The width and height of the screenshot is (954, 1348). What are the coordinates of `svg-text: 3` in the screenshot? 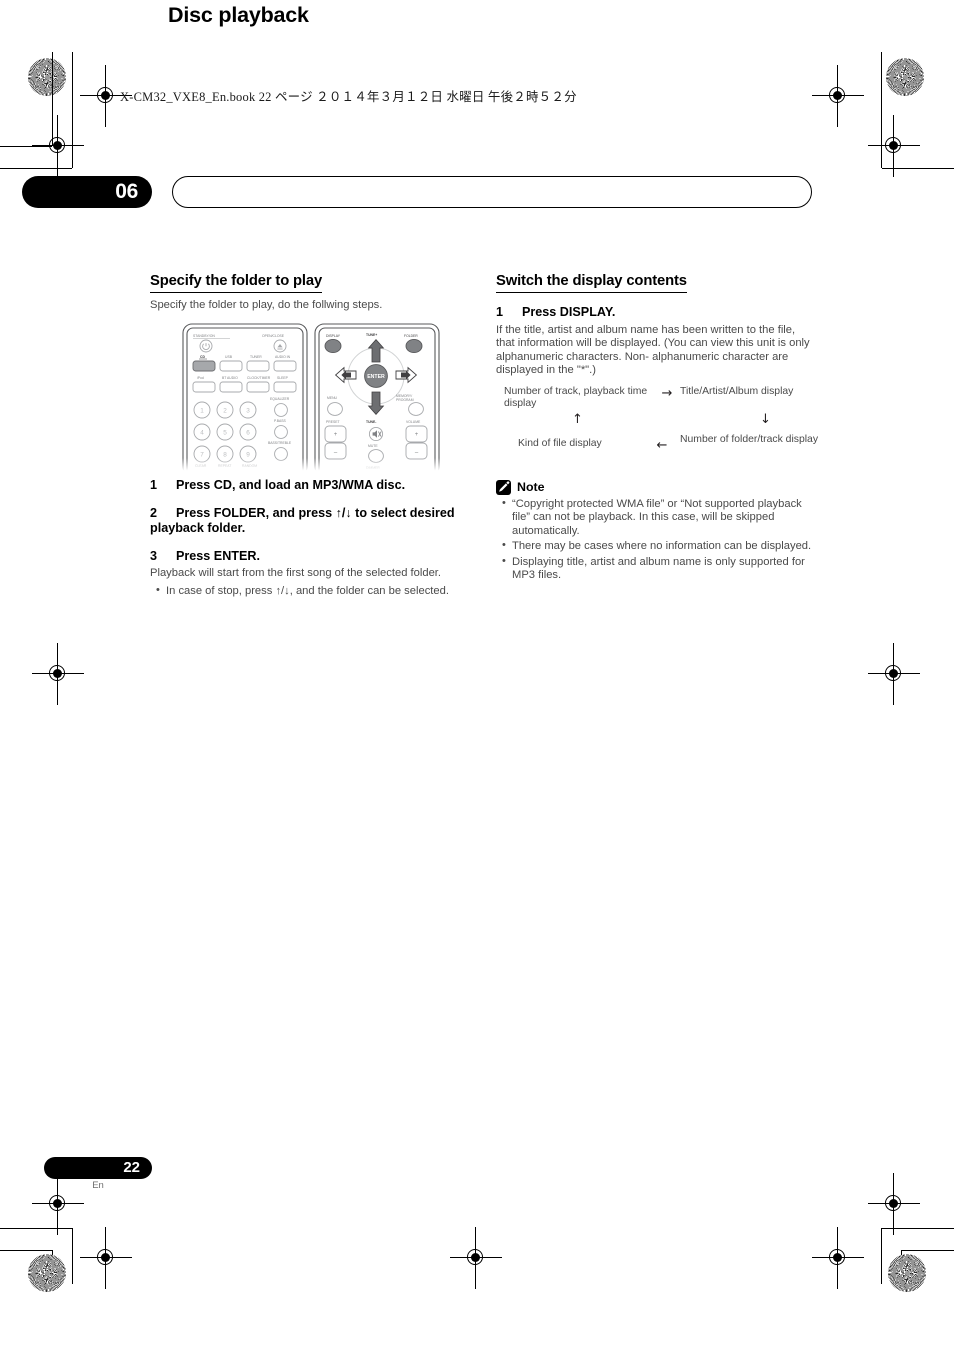 It's located at (248, 410).